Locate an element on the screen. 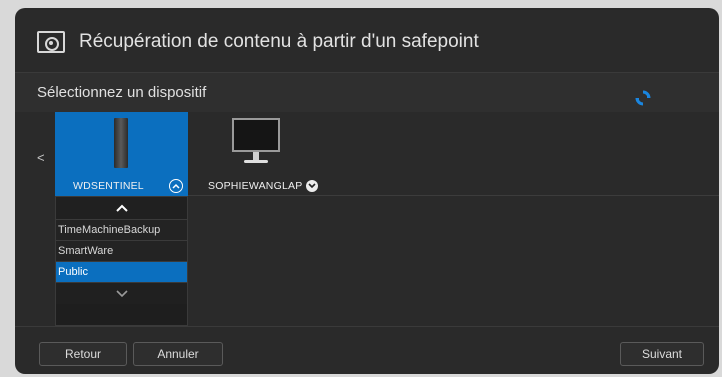 This screenshot has width=722, height=377. chevron-down-icon is located at coordinates (121, 294).